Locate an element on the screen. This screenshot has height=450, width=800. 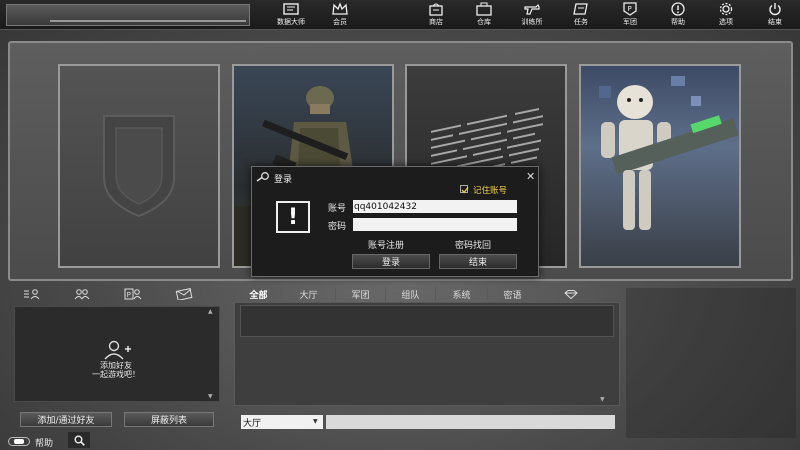
friend-list-icon is located at coordinates (32, 294).